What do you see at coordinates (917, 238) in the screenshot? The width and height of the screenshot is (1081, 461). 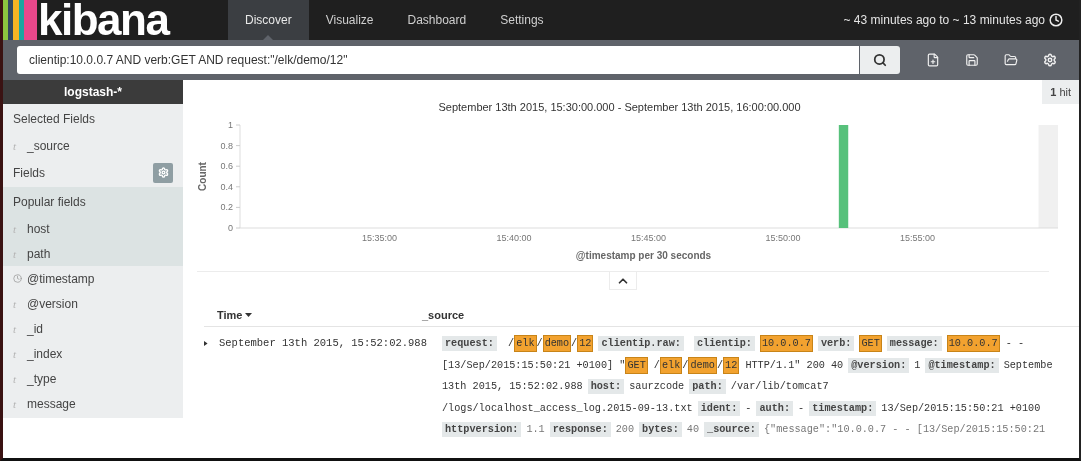 I see `x-tick-label: 15:55:00` at bounding box center [917, 238].